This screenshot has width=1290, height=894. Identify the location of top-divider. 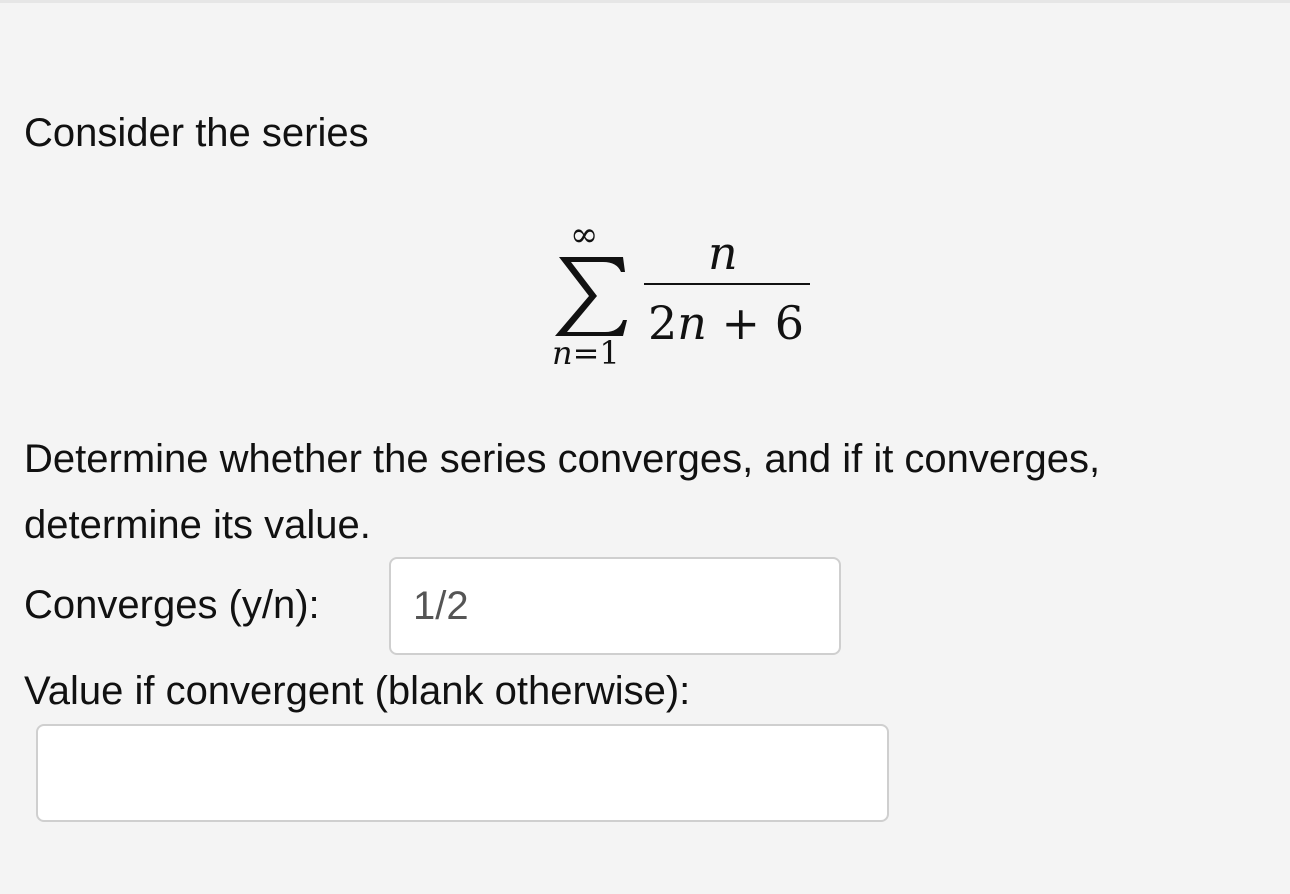
(645, 1).